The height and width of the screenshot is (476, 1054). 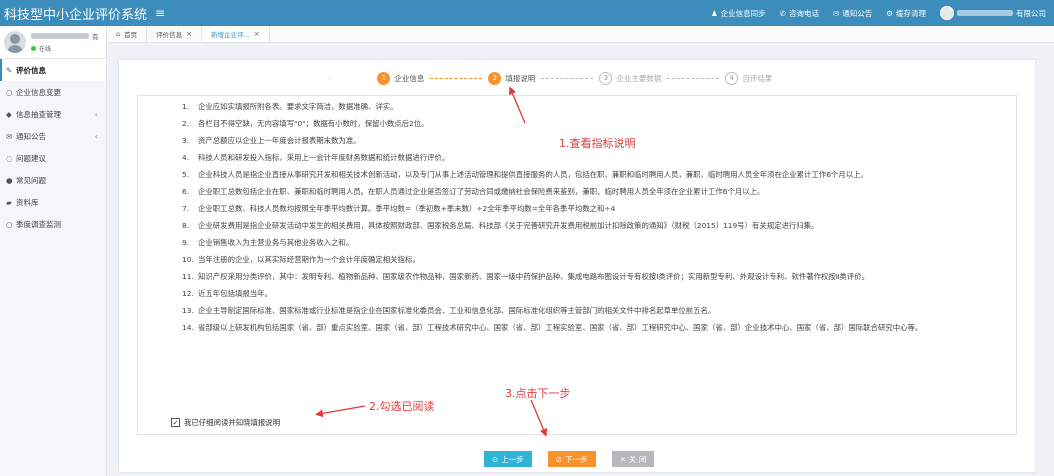 What do you see at coordinates (31, 70) in the screenshot?
I see `sidebar-item-label: 评价信息` at bounding box center [31, 70].